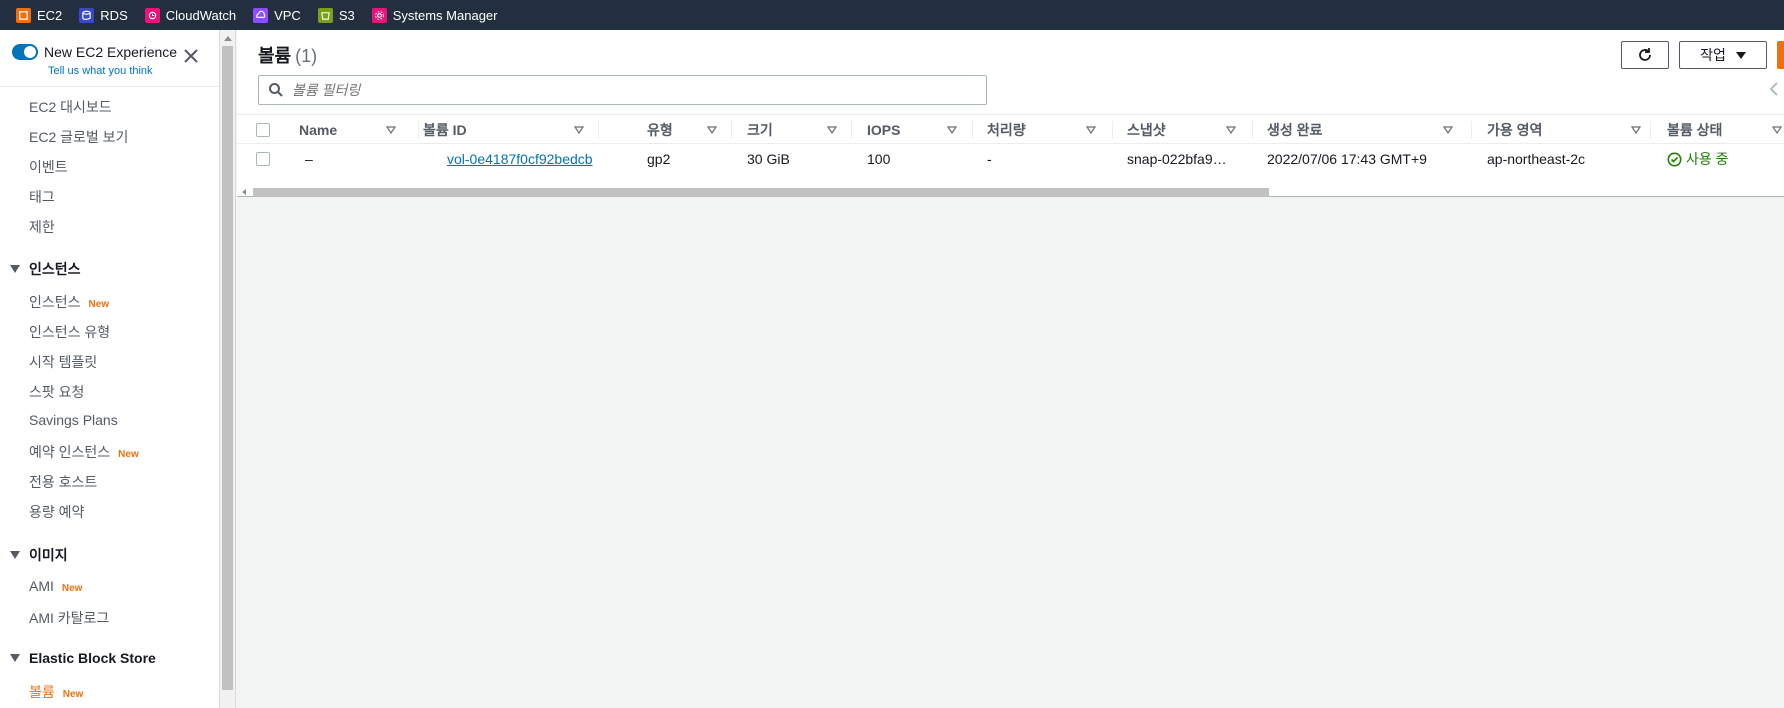  I want to click on section-title: Elastic Block Store, so click(92, 658).